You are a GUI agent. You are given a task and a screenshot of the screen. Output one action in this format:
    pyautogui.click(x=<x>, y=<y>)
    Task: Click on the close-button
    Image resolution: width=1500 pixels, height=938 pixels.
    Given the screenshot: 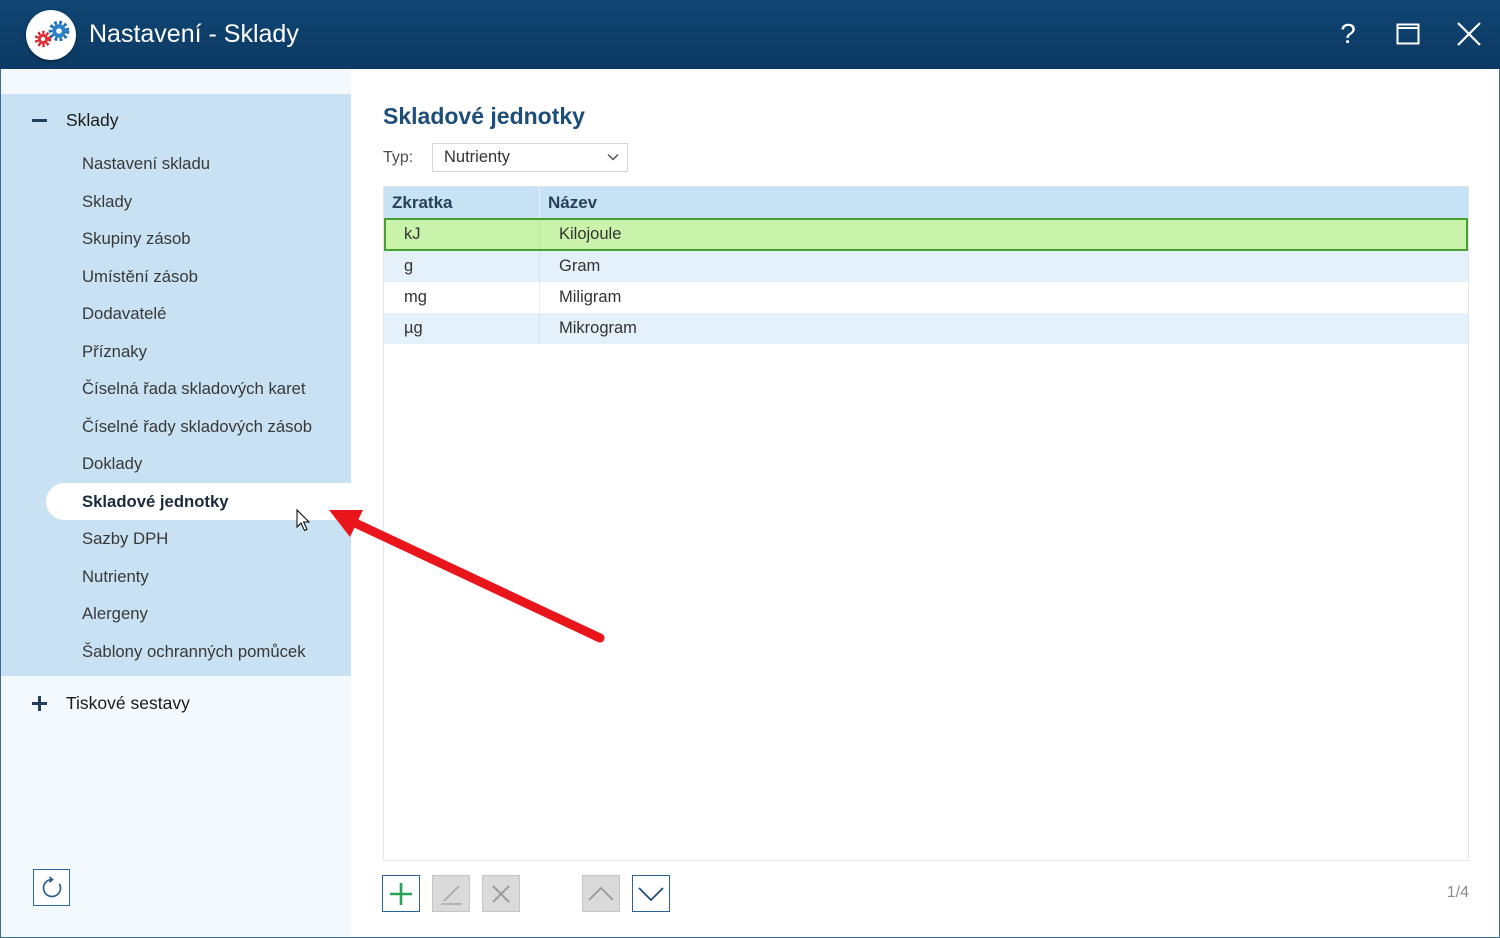 What is the action you would take?
    pyautogui.click(x=1469, y=34)
    